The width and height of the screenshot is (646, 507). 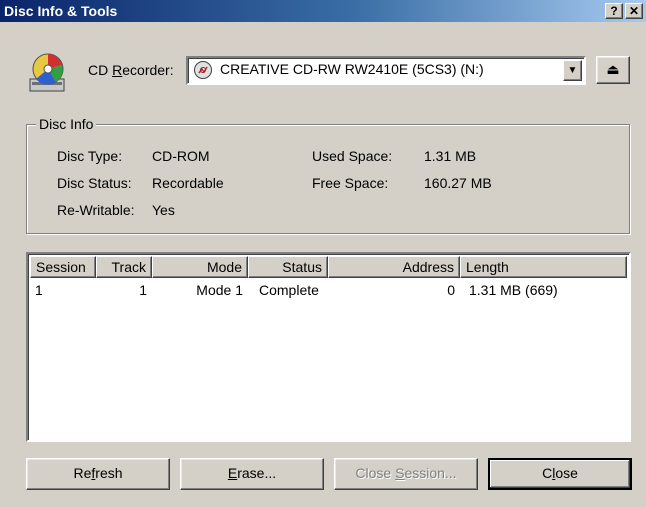 I want to click on rewritable-value: Yes, so click(x=163, y=210).